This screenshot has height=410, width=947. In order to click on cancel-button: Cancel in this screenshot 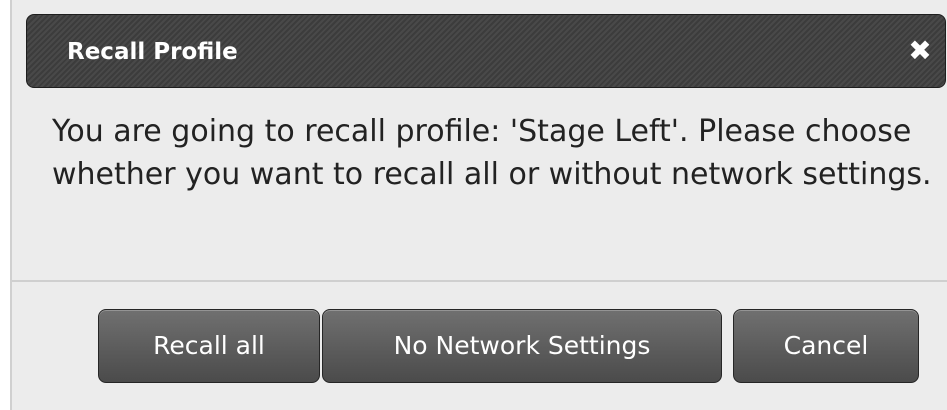, I will do `click(826, 346)`.